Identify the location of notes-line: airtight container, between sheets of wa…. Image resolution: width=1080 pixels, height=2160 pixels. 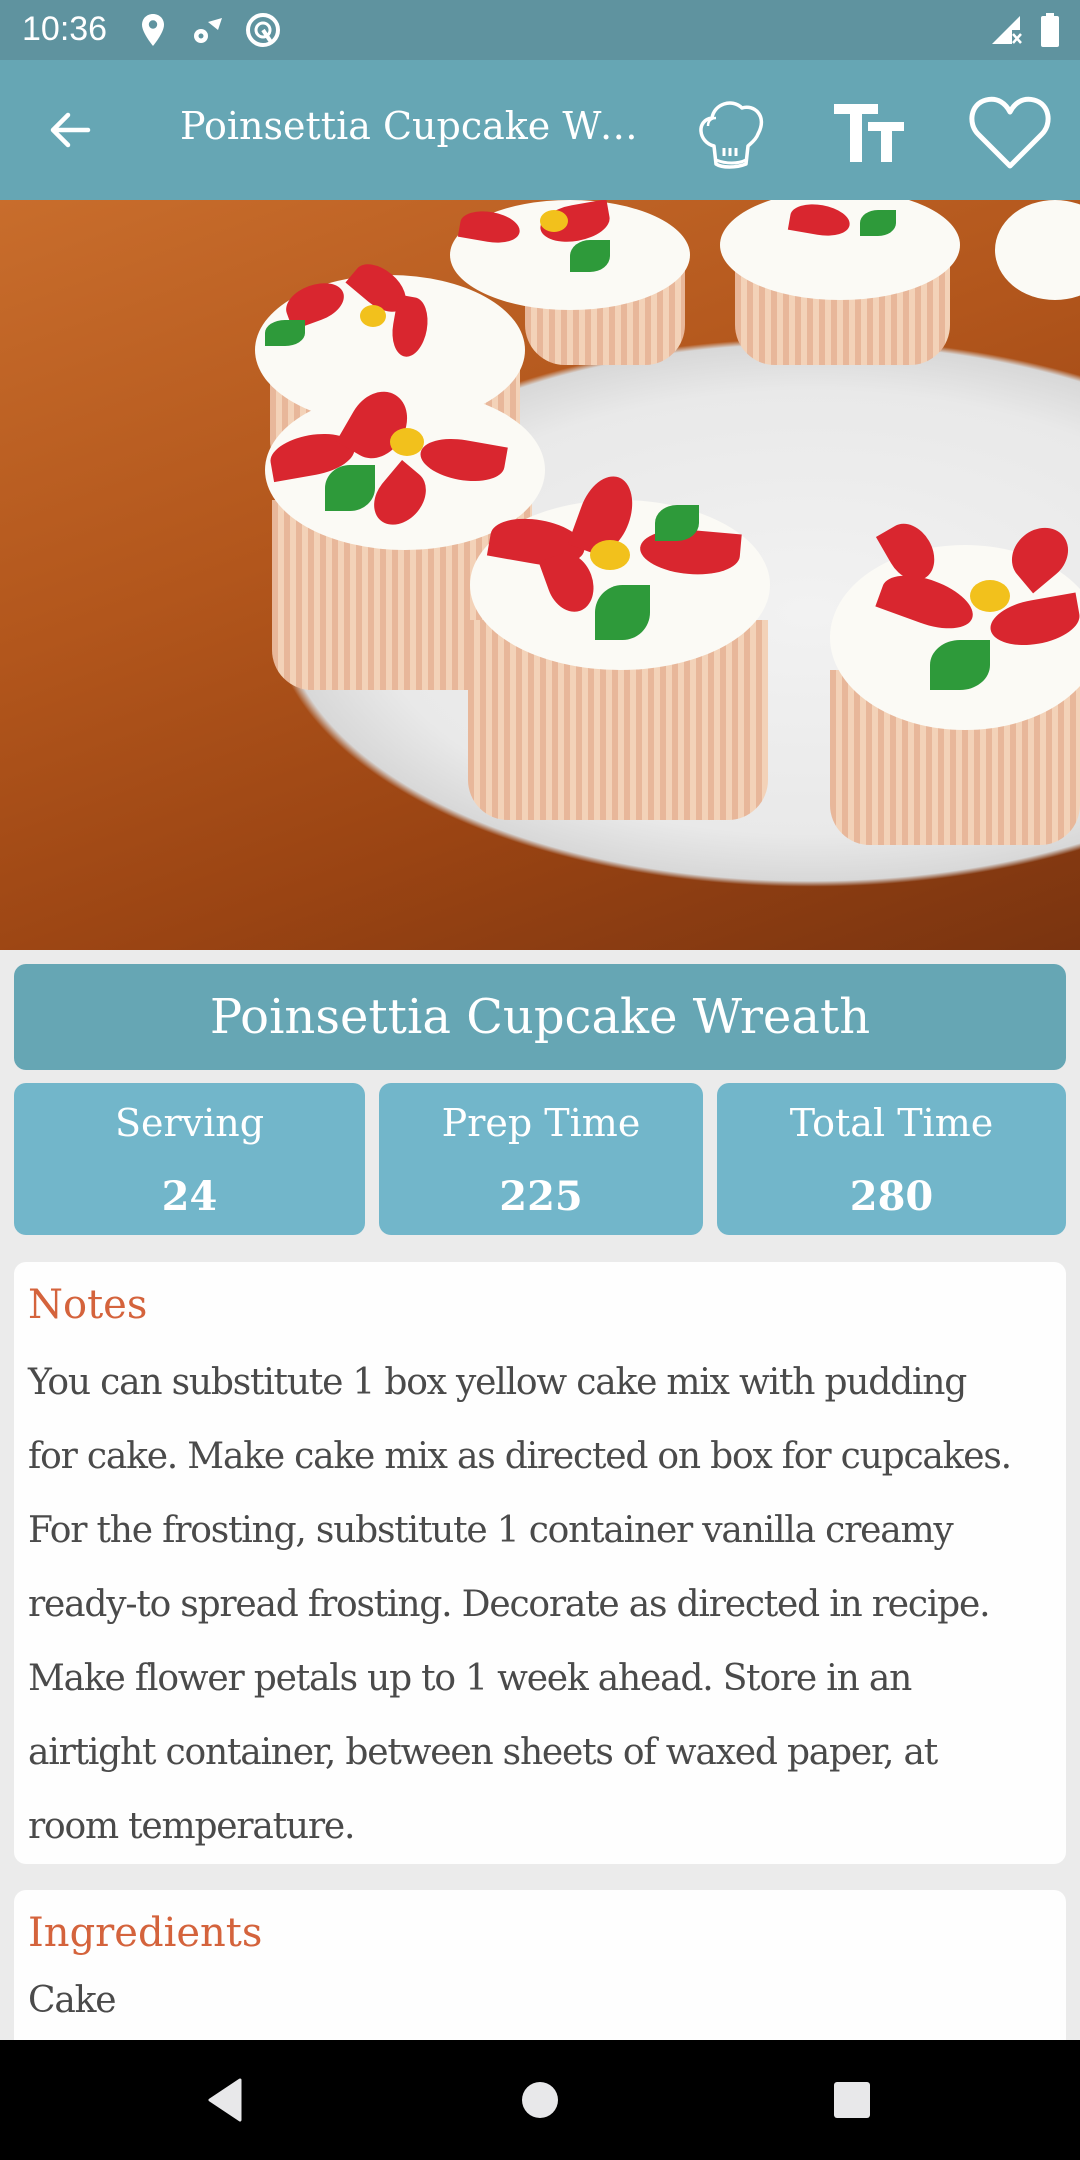
(483, 1752).